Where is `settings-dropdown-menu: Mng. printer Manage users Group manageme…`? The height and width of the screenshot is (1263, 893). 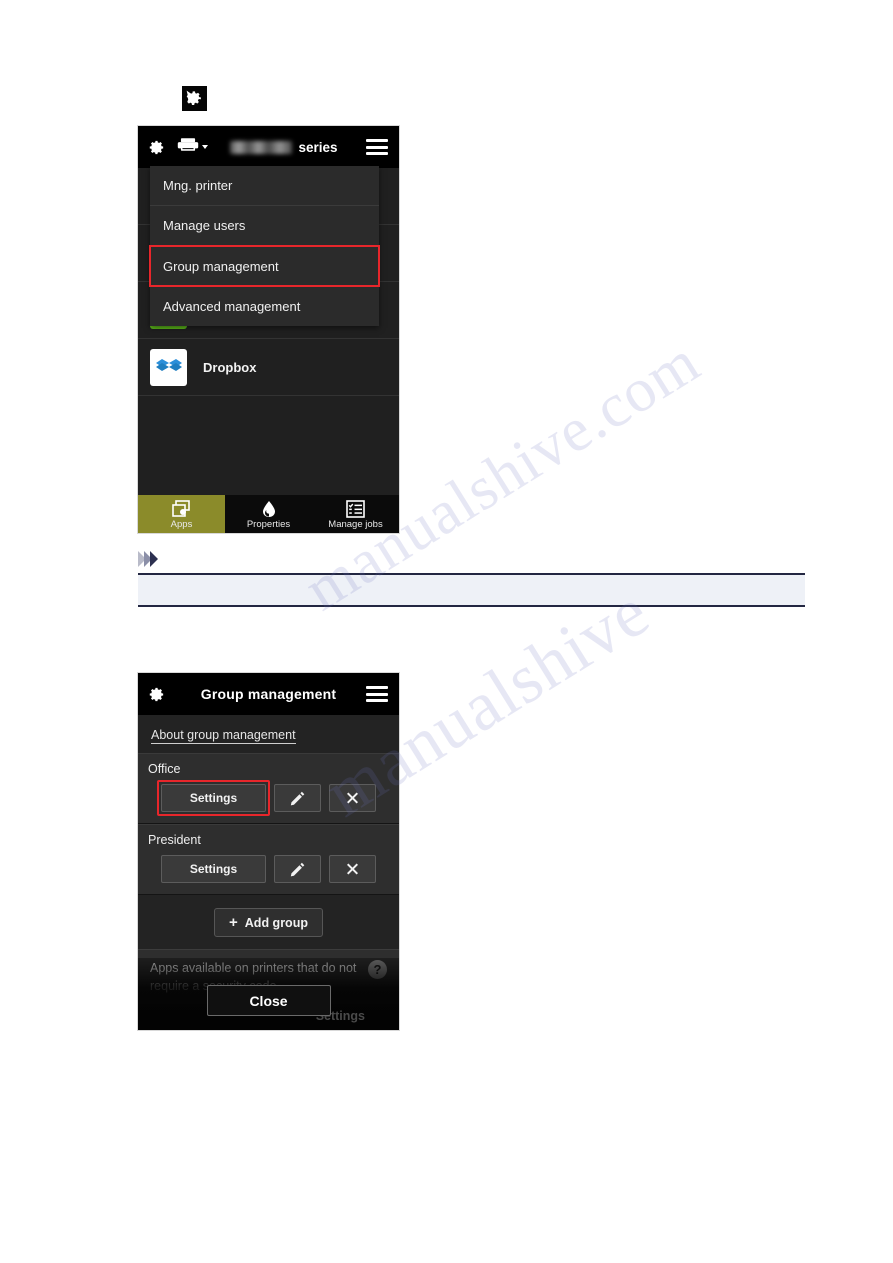 settings-dropdown-menu: Mng. printer Manage users Group manageme… is located at coordinates (264, 246).